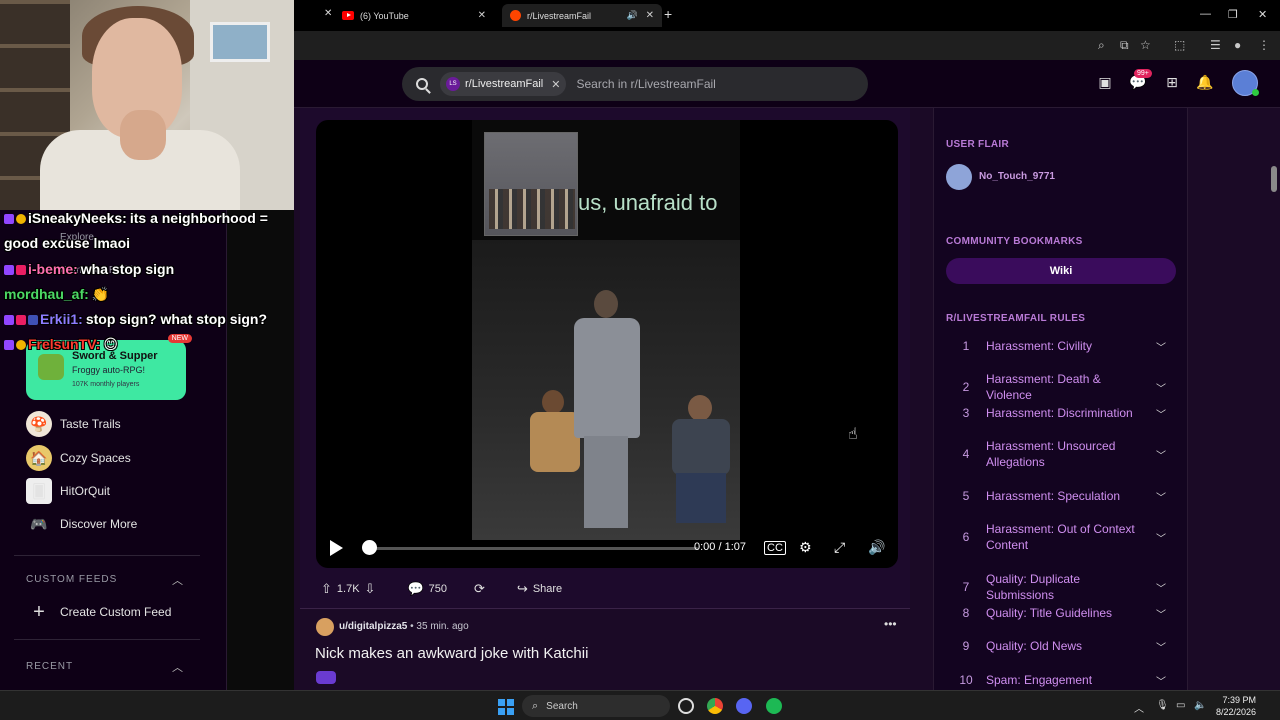 The image size is (1280, 720). I want to click on twitch-flair-icon, so click(326, 677).